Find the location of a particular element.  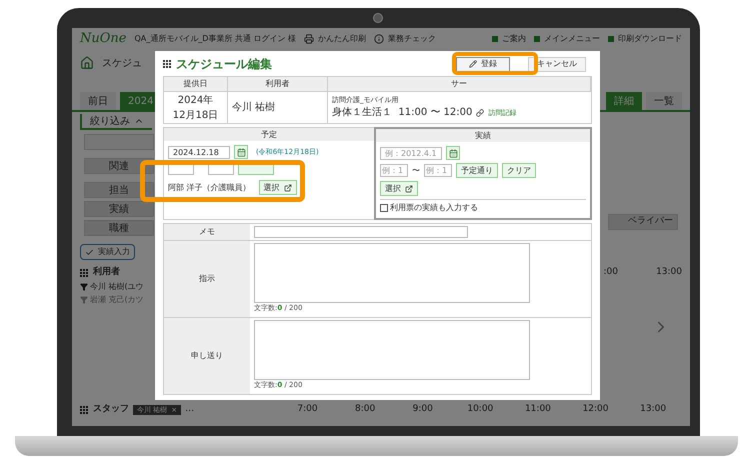

column-header: 提供日 is located at coordinates (196, 84).